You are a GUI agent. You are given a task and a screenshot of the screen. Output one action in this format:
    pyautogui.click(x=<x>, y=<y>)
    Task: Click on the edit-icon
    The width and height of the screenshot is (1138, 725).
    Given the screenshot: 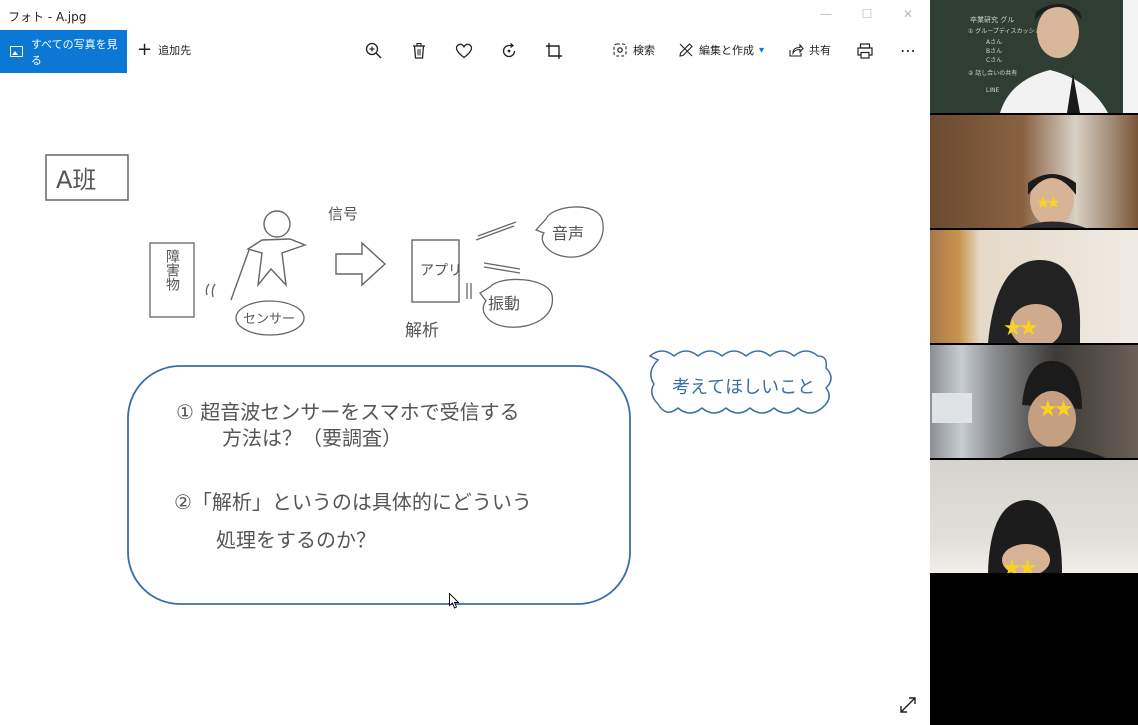 What is the action you would take?
    pyautogui.click(x=686, y=50)
    